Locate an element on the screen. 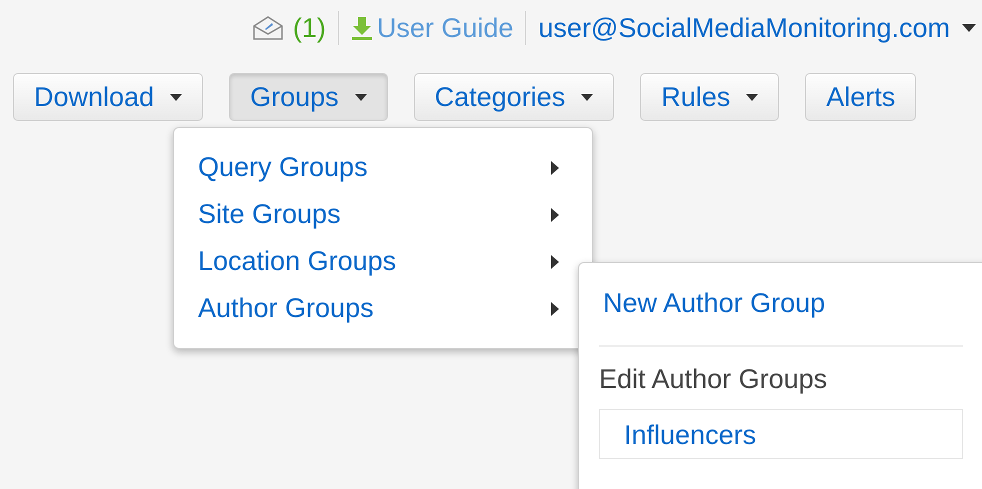  envelope-icon is located at coordinates (267, 28).